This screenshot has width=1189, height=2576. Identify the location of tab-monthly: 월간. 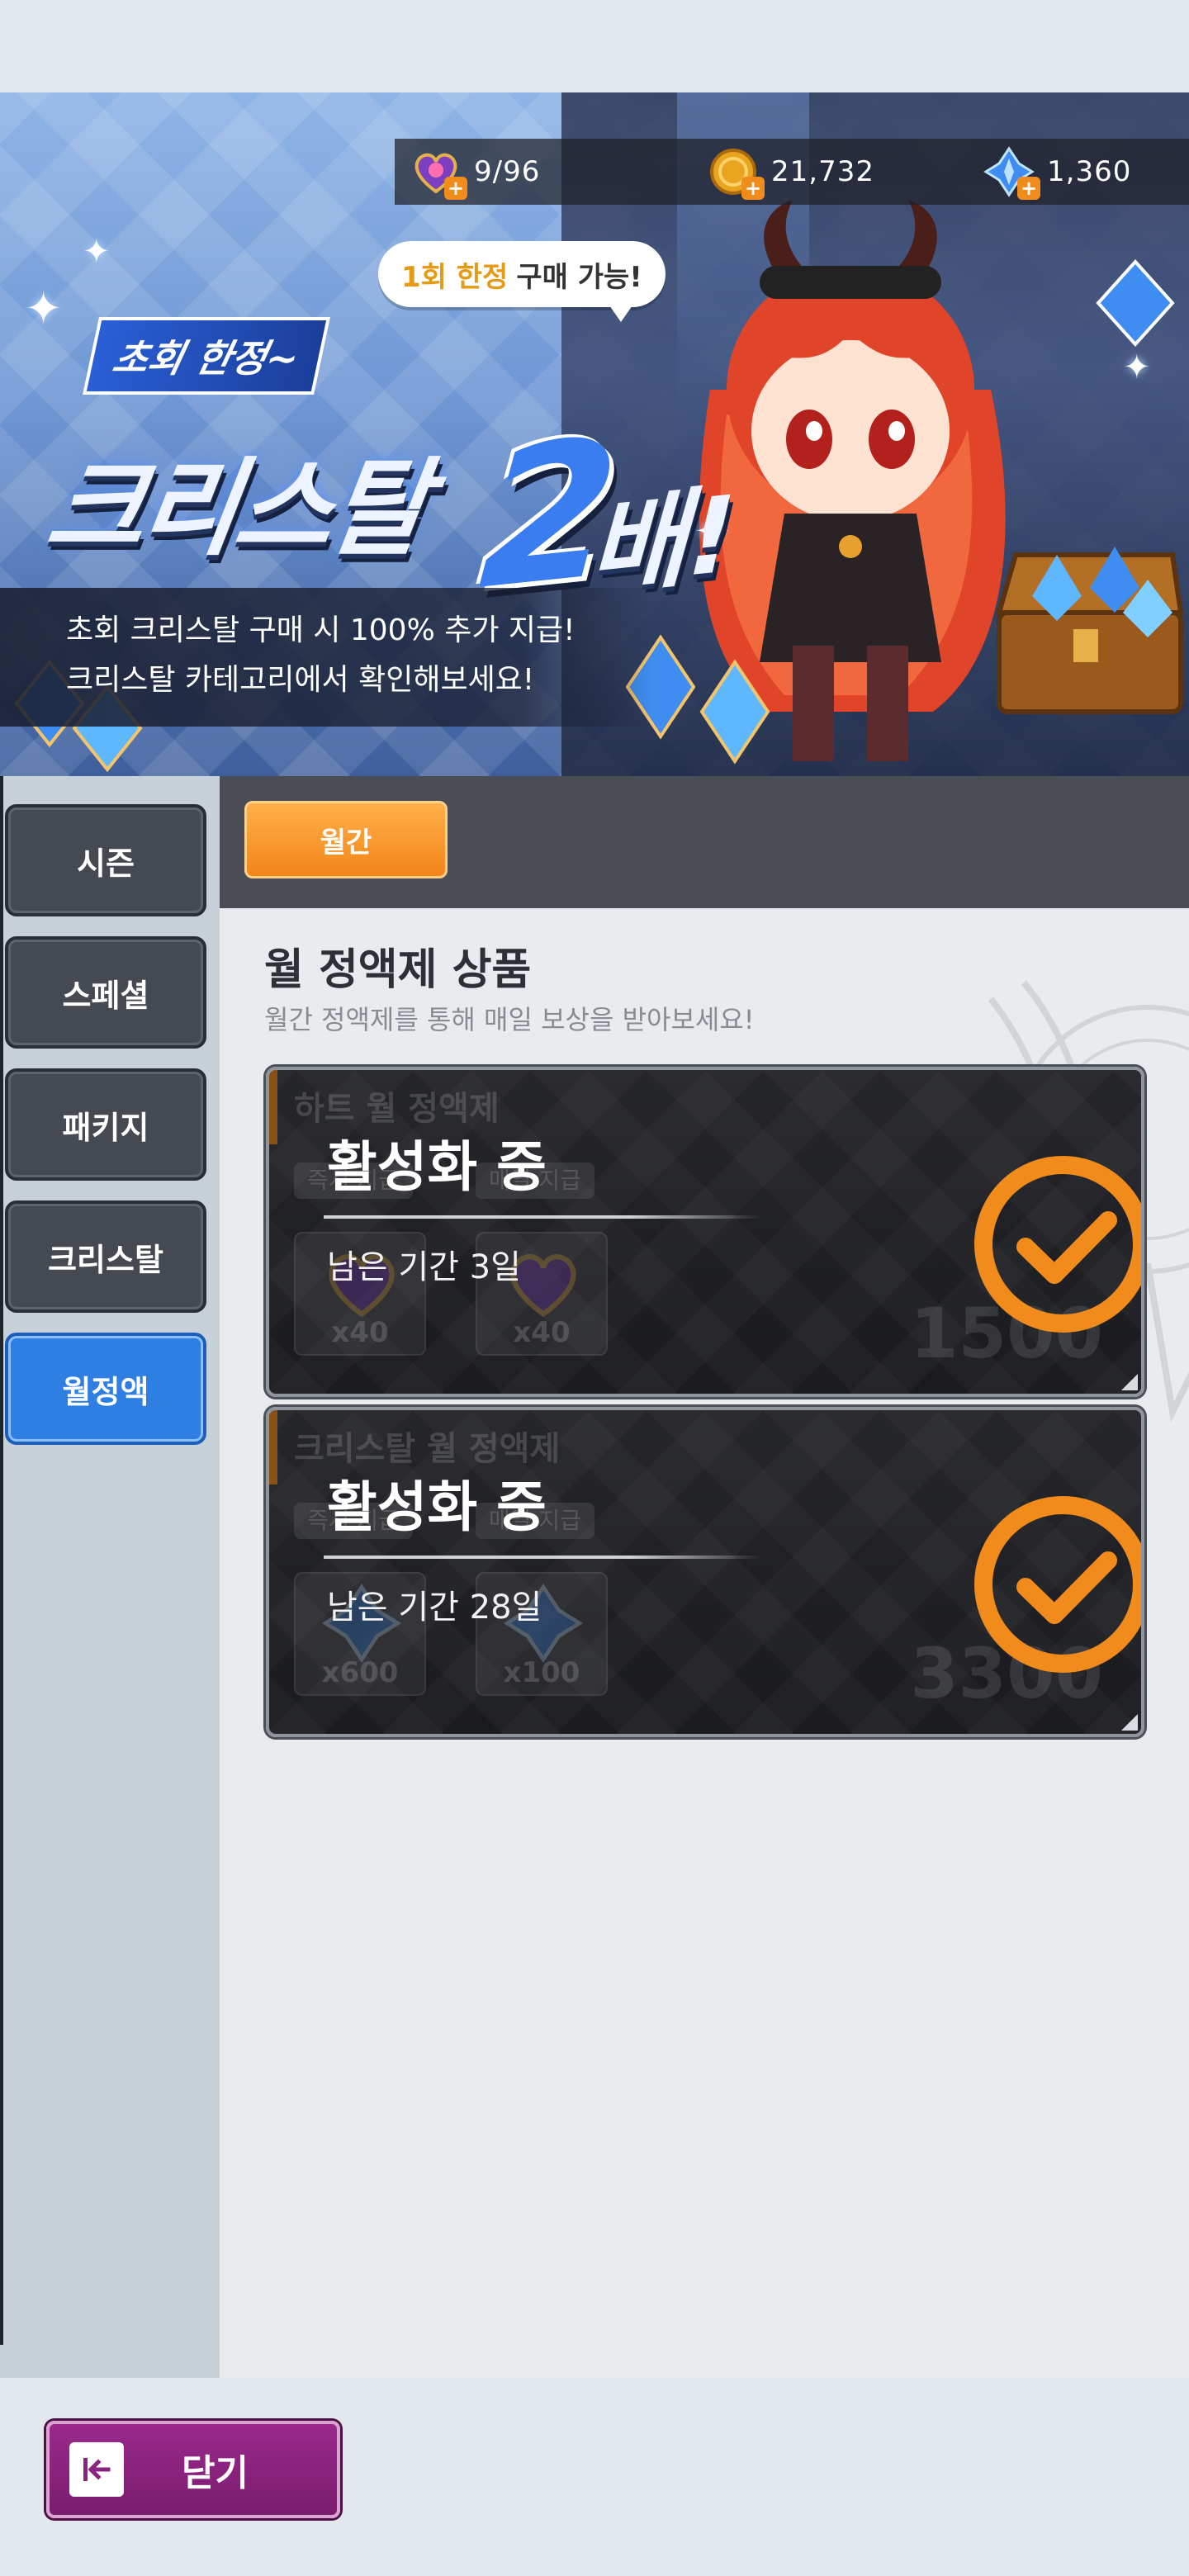
(346, 839).